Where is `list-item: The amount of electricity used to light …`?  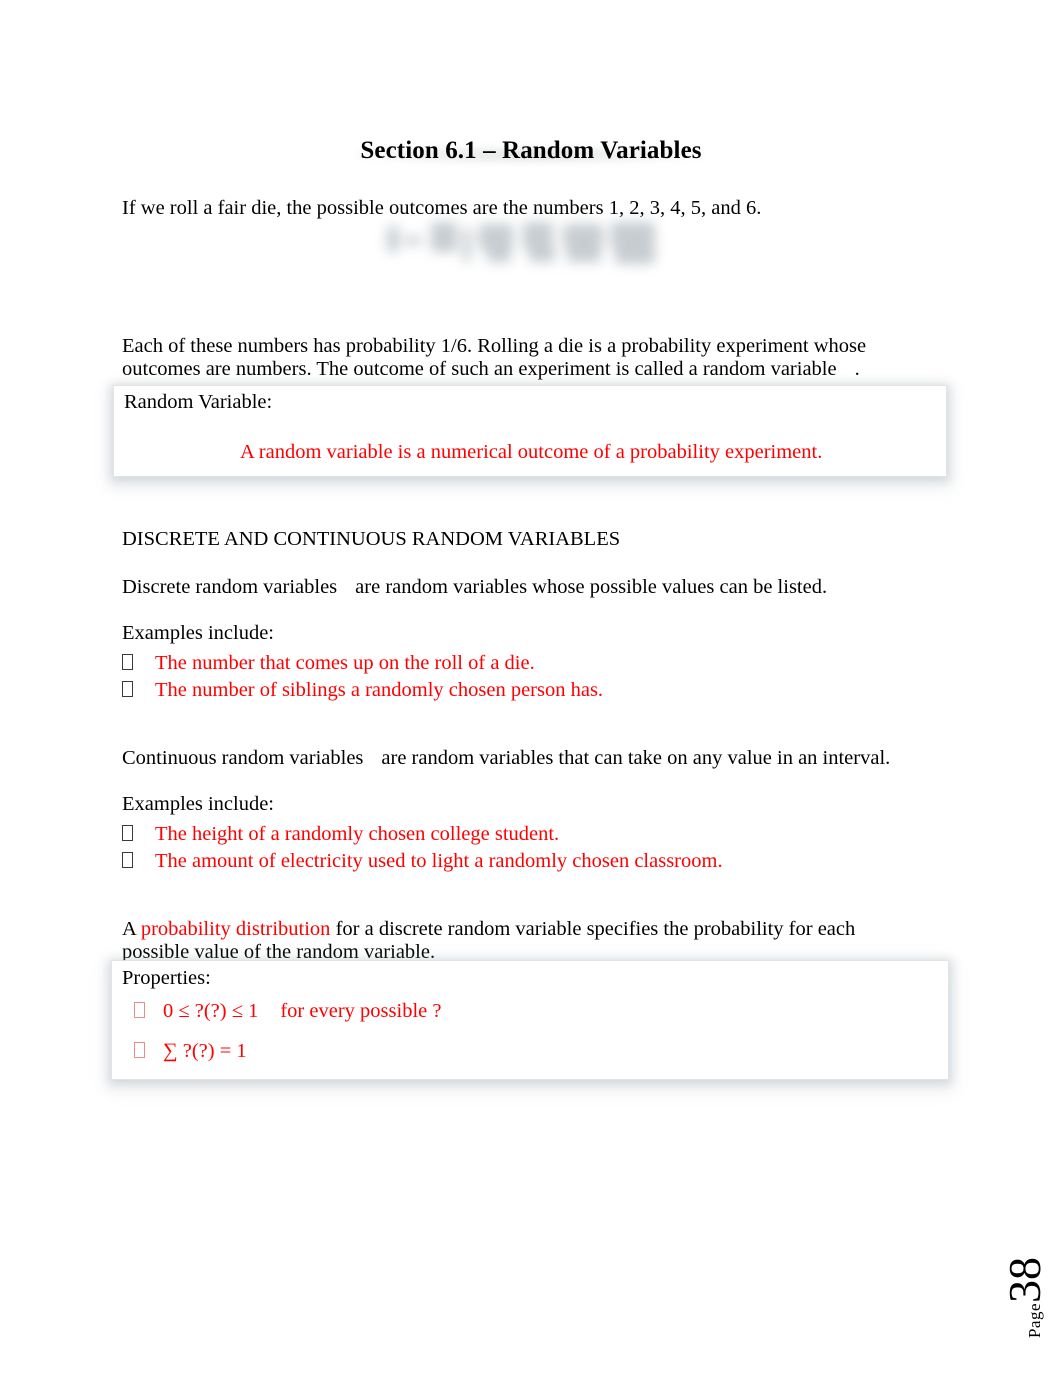
list-item: The amount of electricity used to light … is located at coordinates (422, 861).